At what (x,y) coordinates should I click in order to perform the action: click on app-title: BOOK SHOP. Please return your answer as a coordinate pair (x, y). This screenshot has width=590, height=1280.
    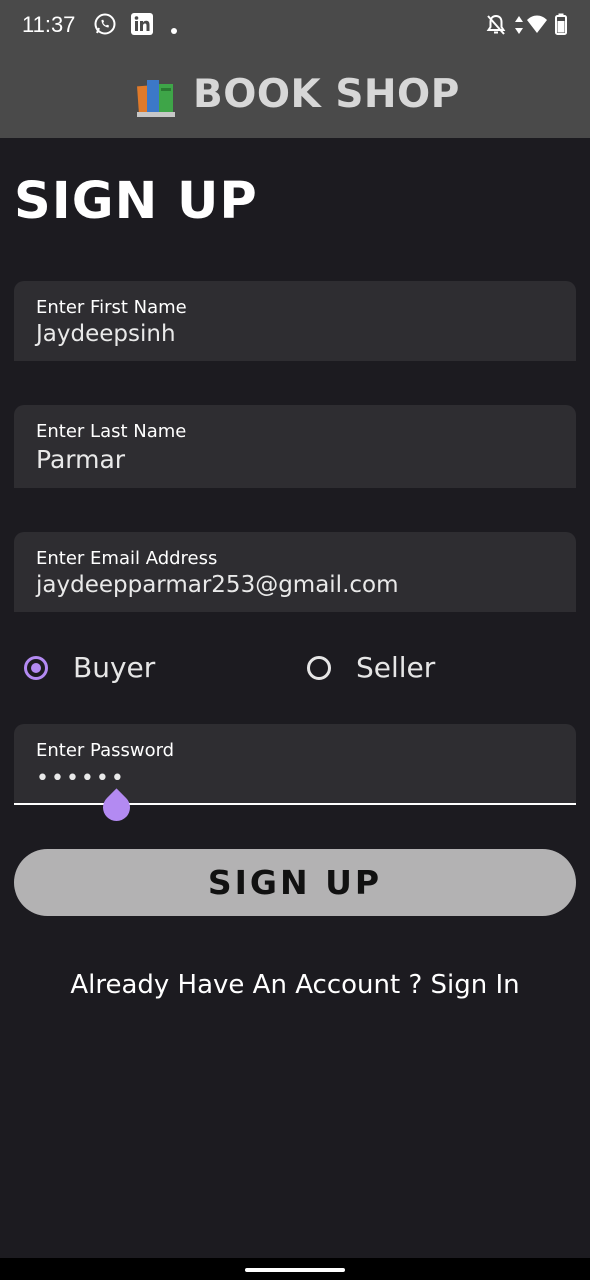
    Looking at the image, I should click on (326, 94).